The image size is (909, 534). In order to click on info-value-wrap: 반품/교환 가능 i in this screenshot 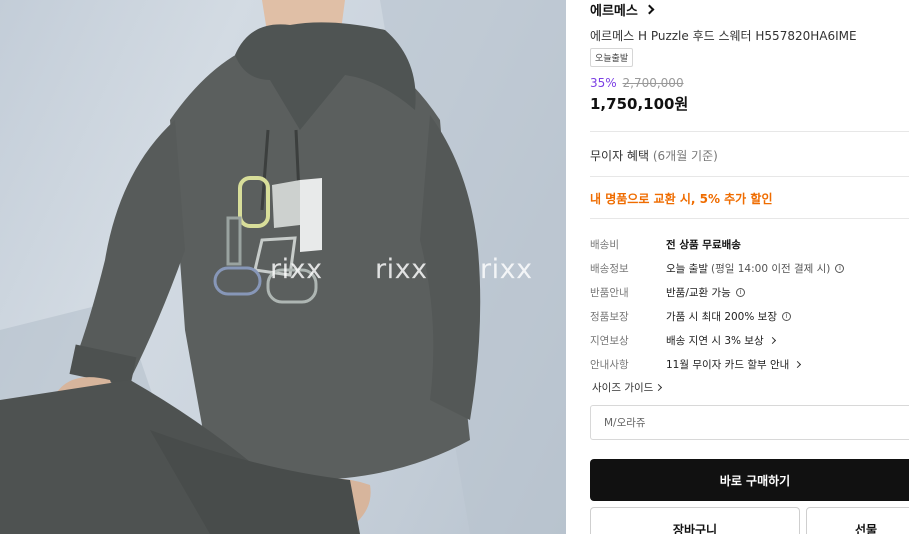, I will do `click(705, 292)`.